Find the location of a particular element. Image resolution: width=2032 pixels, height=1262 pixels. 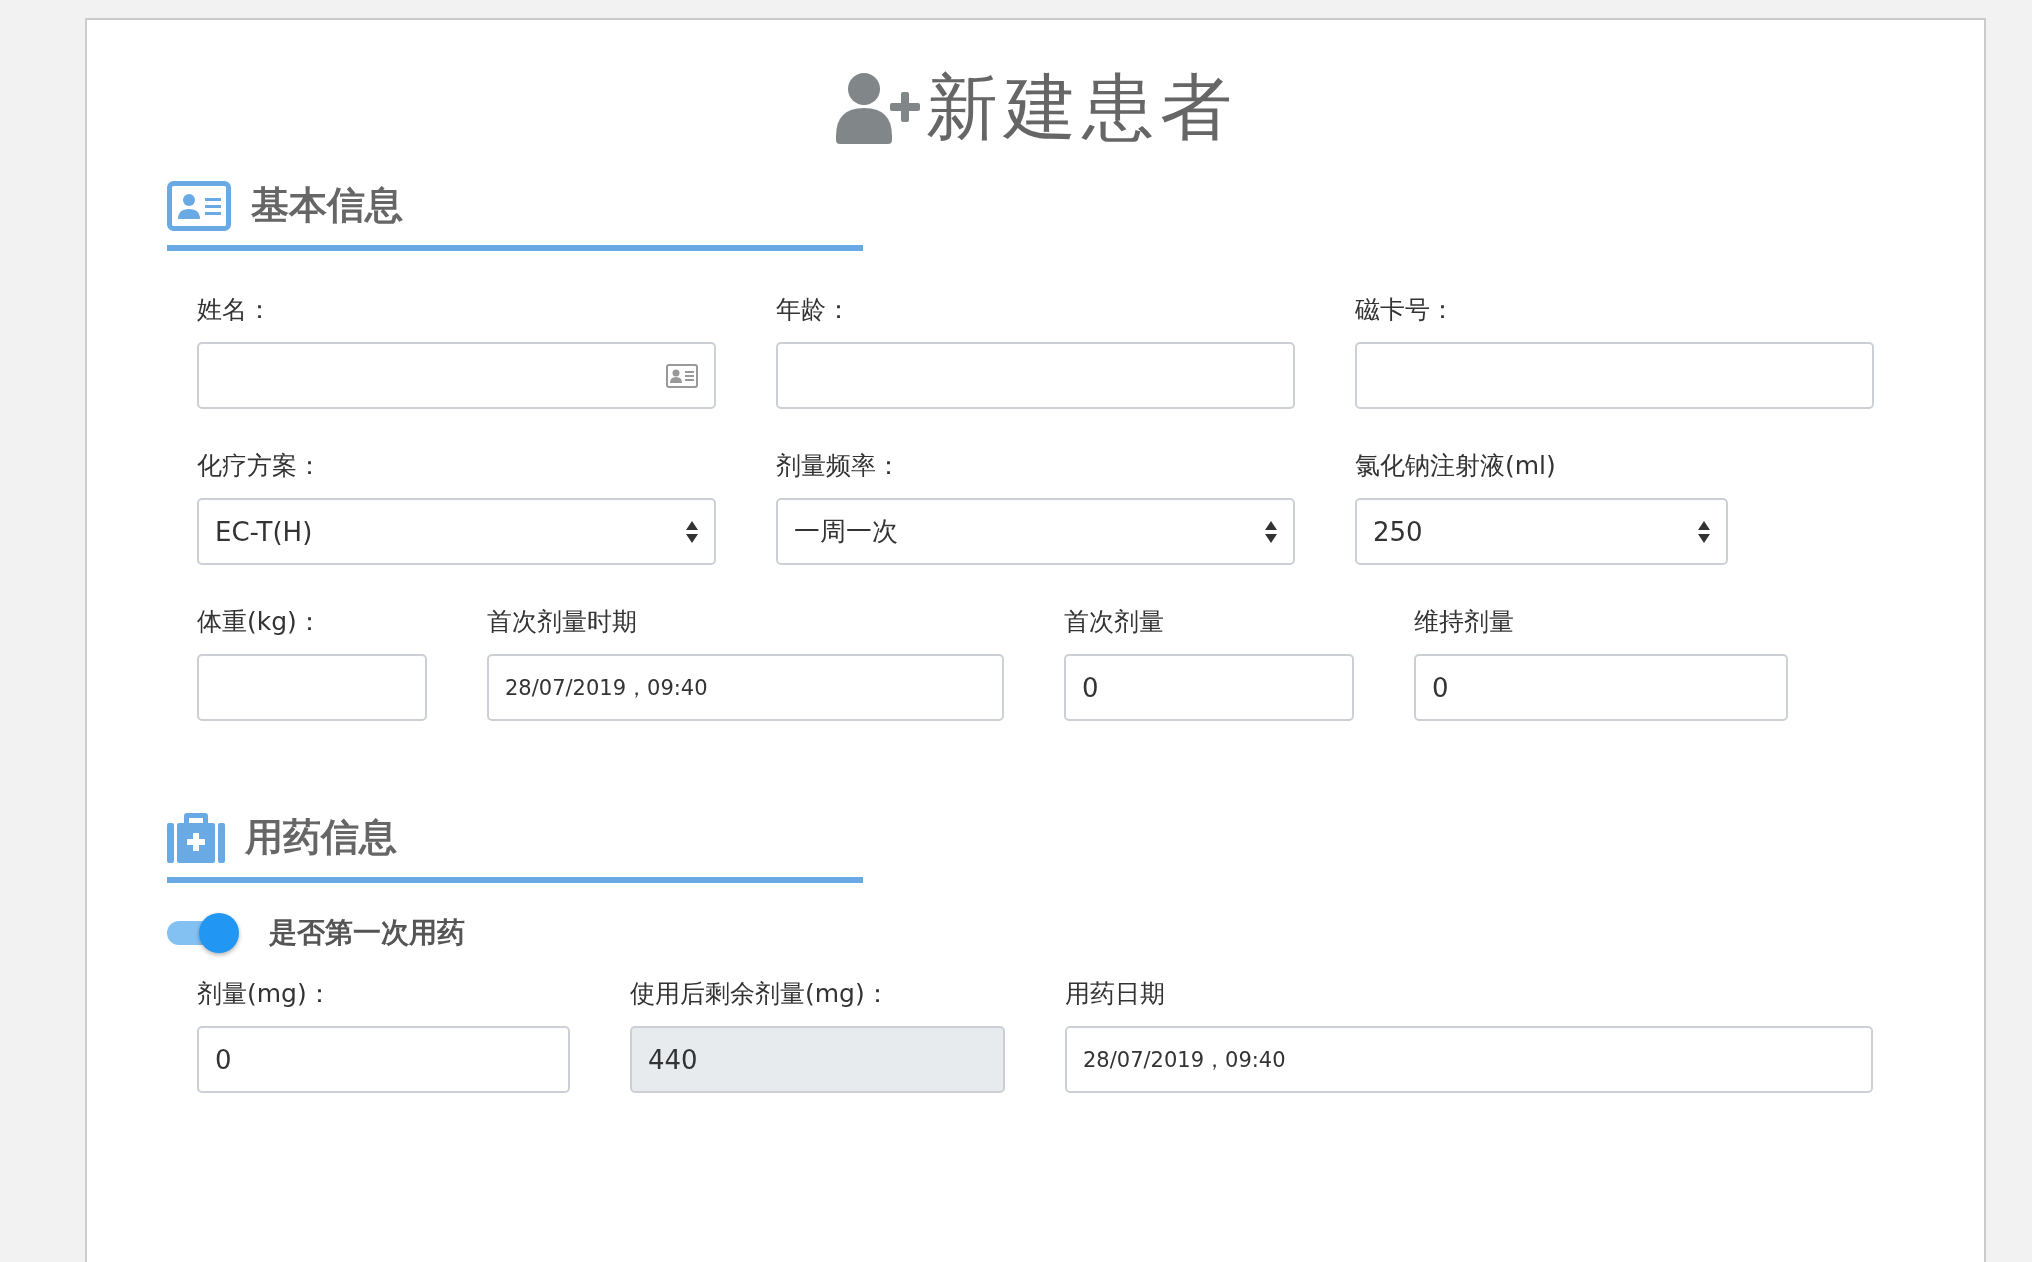

field-label: 首次剂量时期 is located at coordinates (562, 622).